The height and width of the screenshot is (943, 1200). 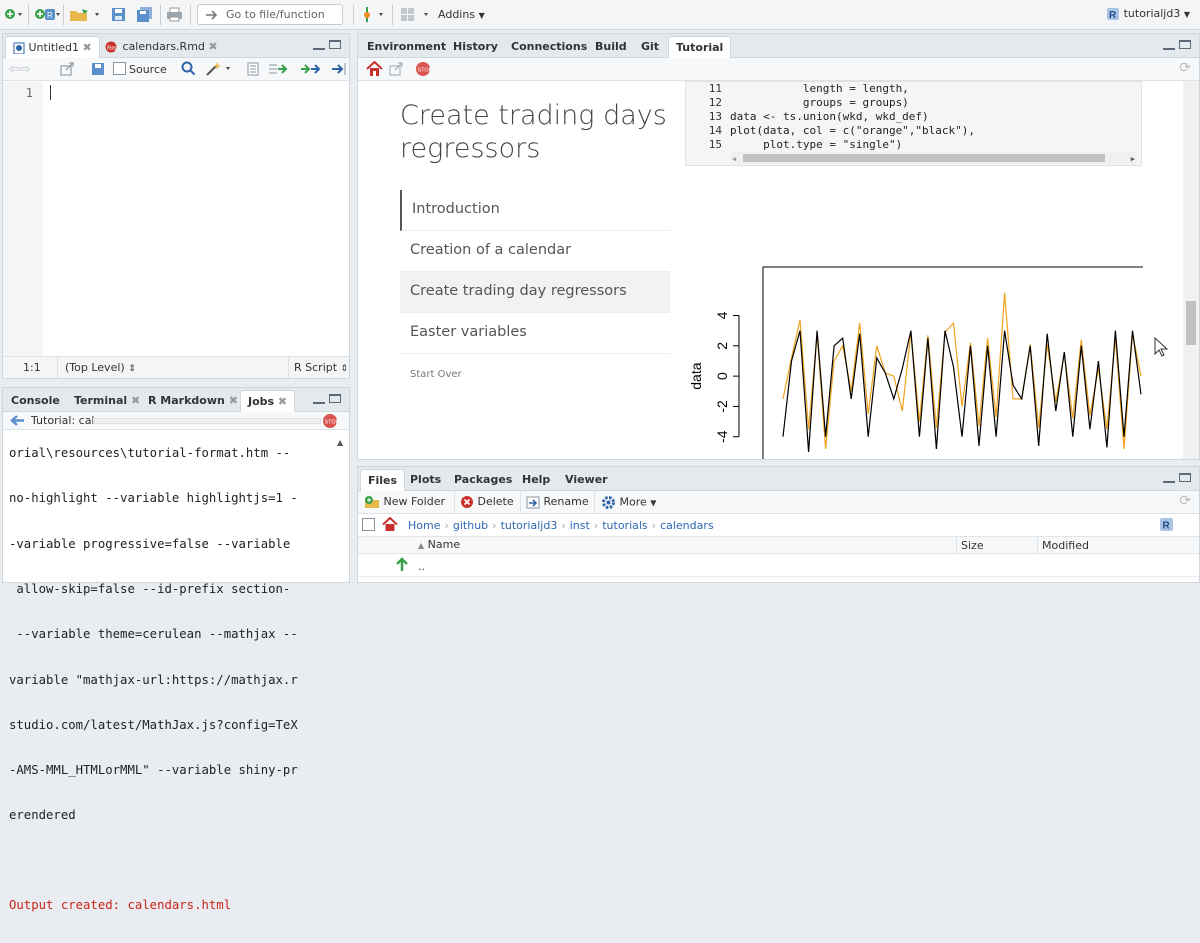 What do you see at coordinates (816, 144) in the screenshot?
I see `code-line: plot.type = "single")` at bounding box center [816, 144].